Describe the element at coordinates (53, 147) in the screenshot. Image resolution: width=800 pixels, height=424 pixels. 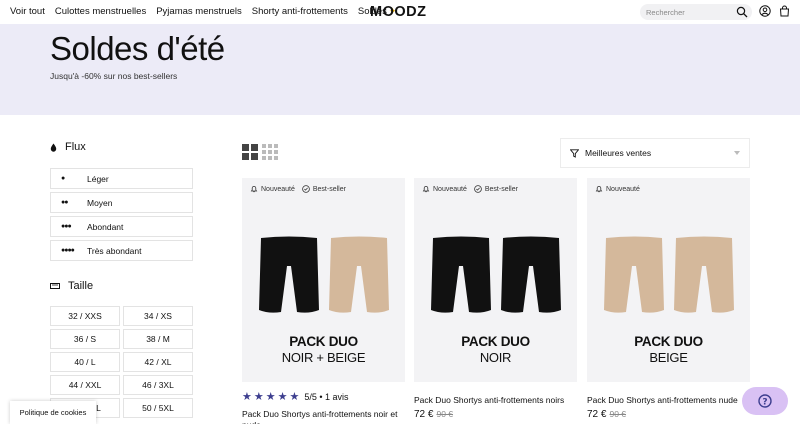
I see `drop-icon` at that location.